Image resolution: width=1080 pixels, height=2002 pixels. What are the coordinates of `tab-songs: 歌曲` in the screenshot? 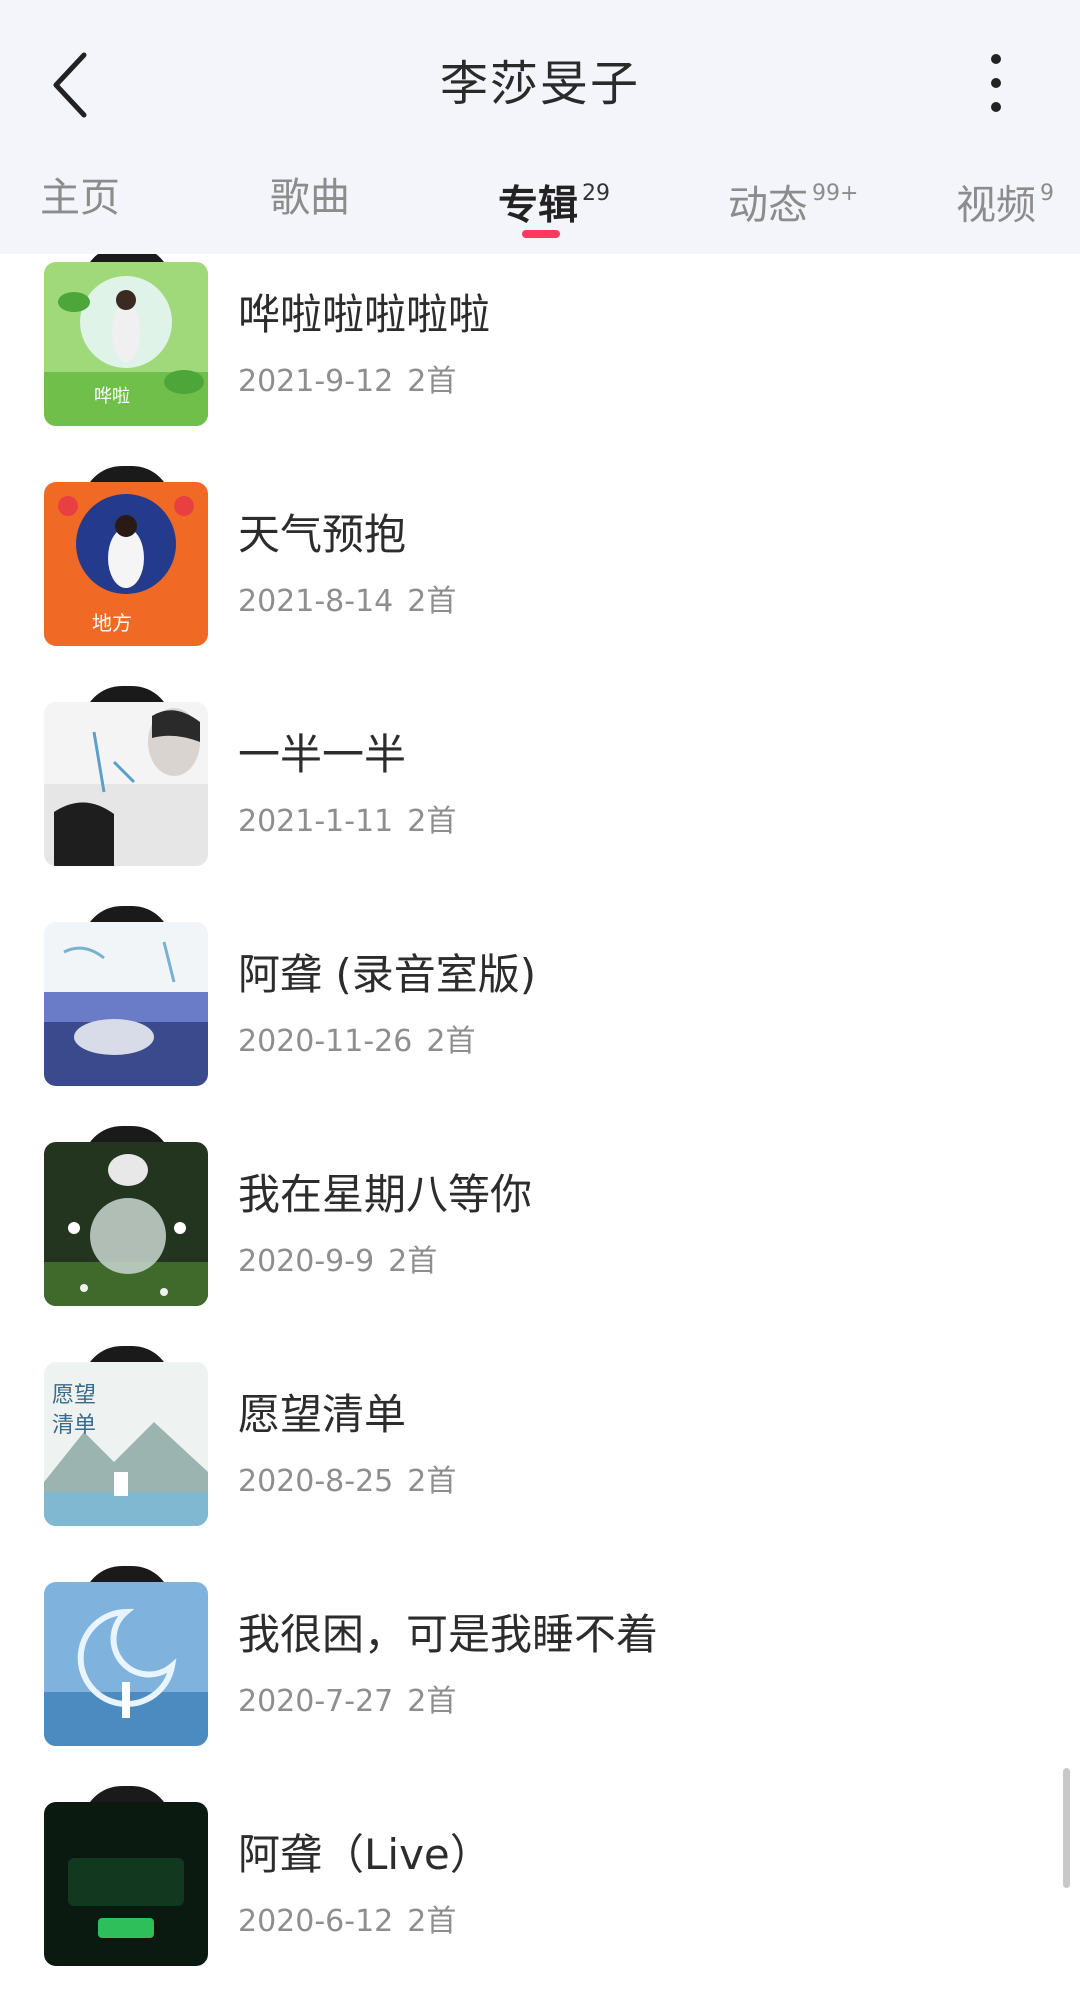 It's located at (310, 198).